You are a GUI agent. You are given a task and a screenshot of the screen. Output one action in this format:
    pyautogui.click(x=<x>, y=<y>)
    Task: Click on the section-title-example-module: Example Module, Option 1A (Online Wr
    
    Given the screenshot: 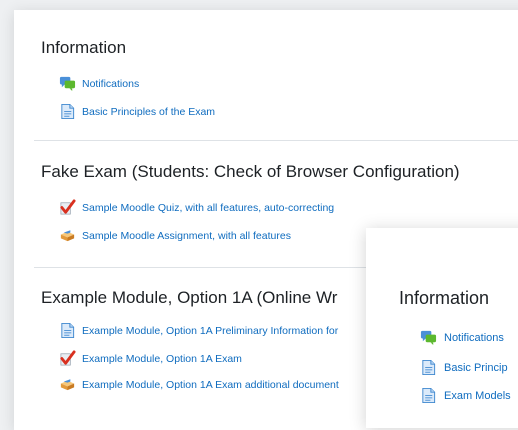 What is the action you would take?
    pyautogui.click(x=189, y=297)
    